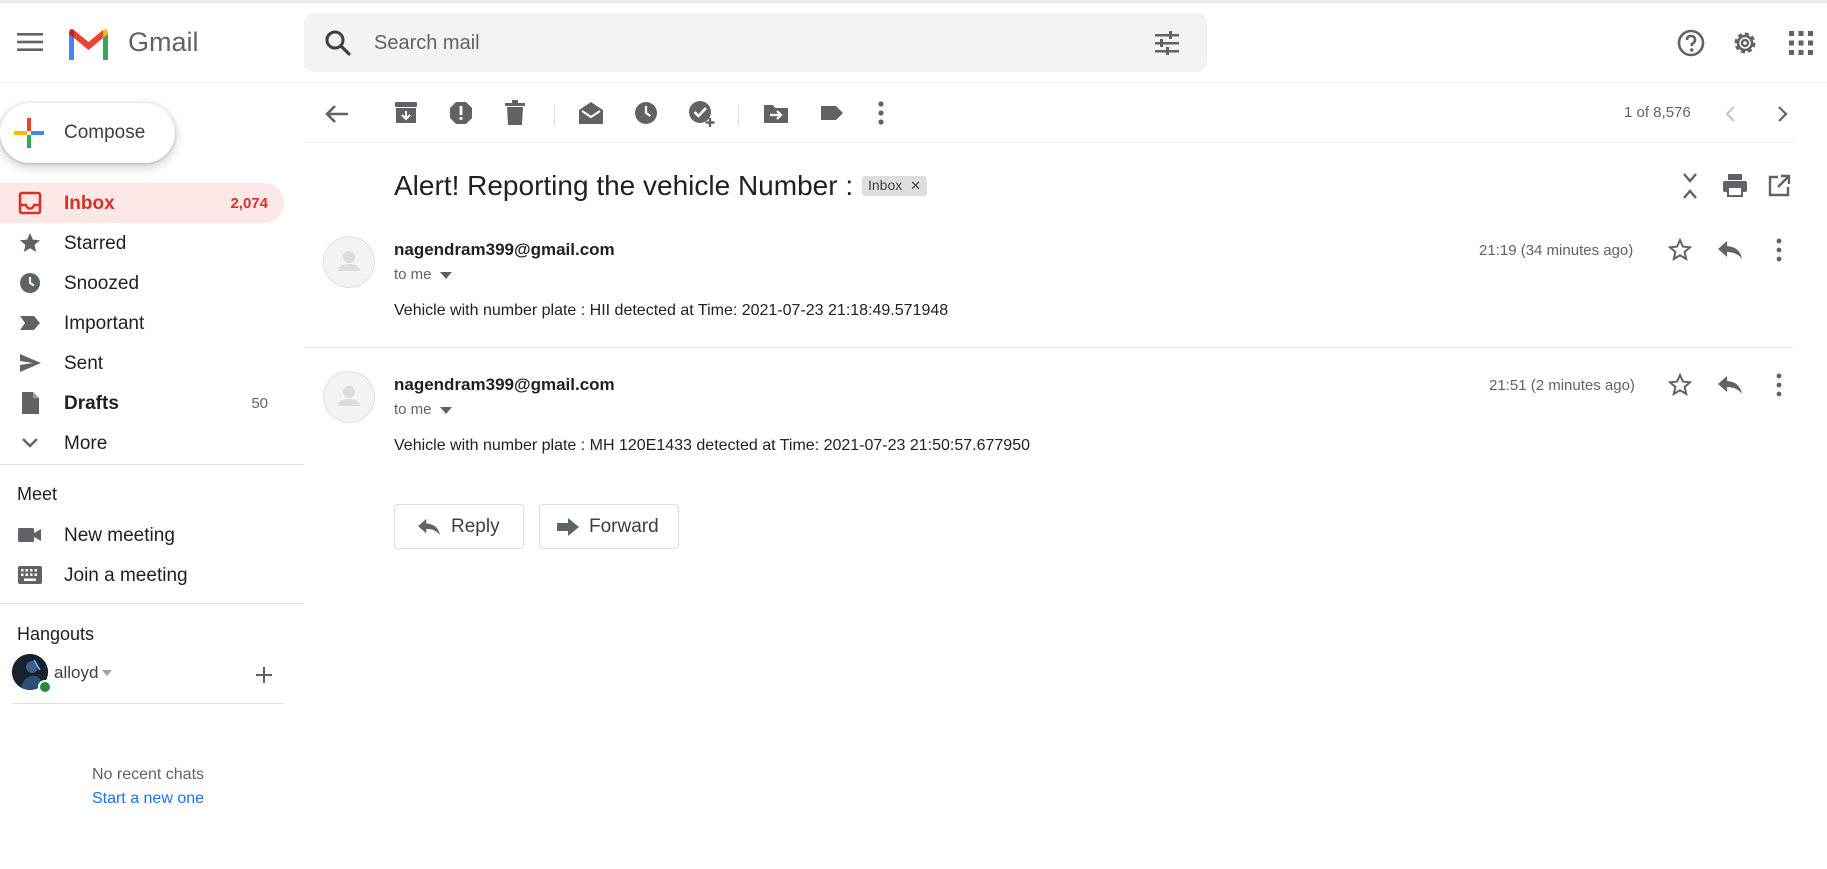 The height and width of the screenshot is (869, 1827). What do you see at coordinates (259, 403) in the screenshot?
I see `draft-count: 50` at bounding box center [259, 403].